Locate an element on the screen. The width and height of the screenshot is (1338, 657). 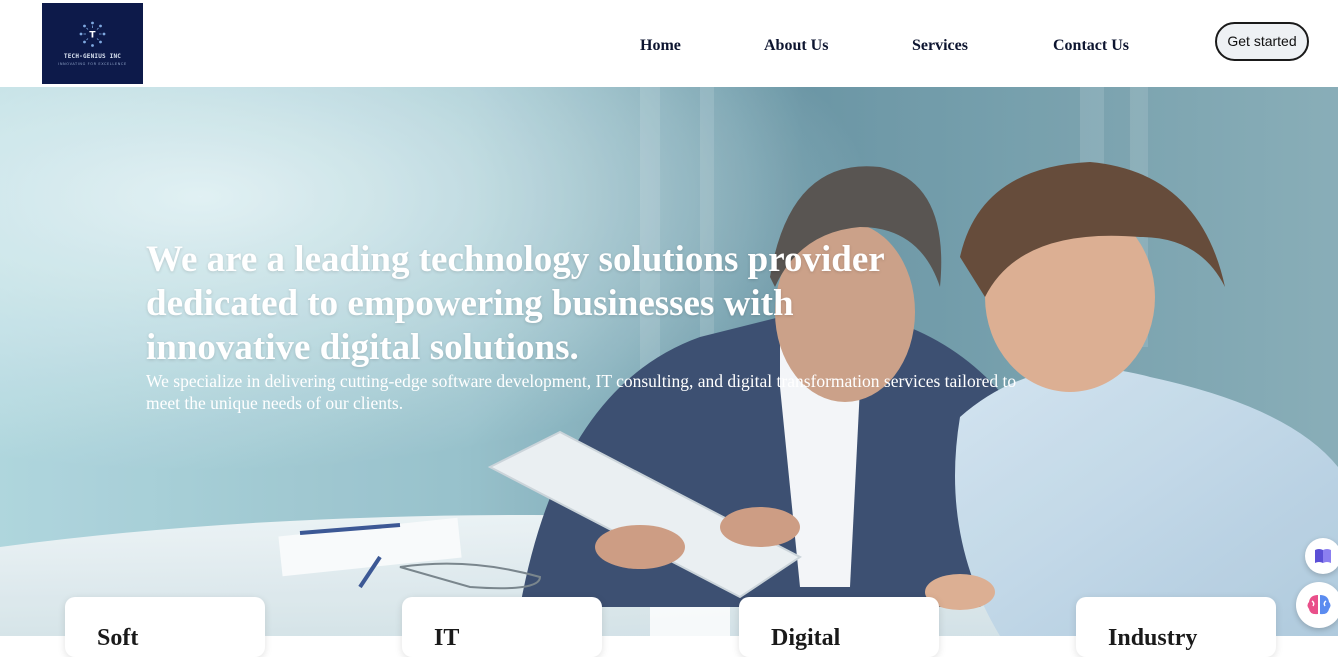
assistant-floating-button is located at coordinates (1317, 605).